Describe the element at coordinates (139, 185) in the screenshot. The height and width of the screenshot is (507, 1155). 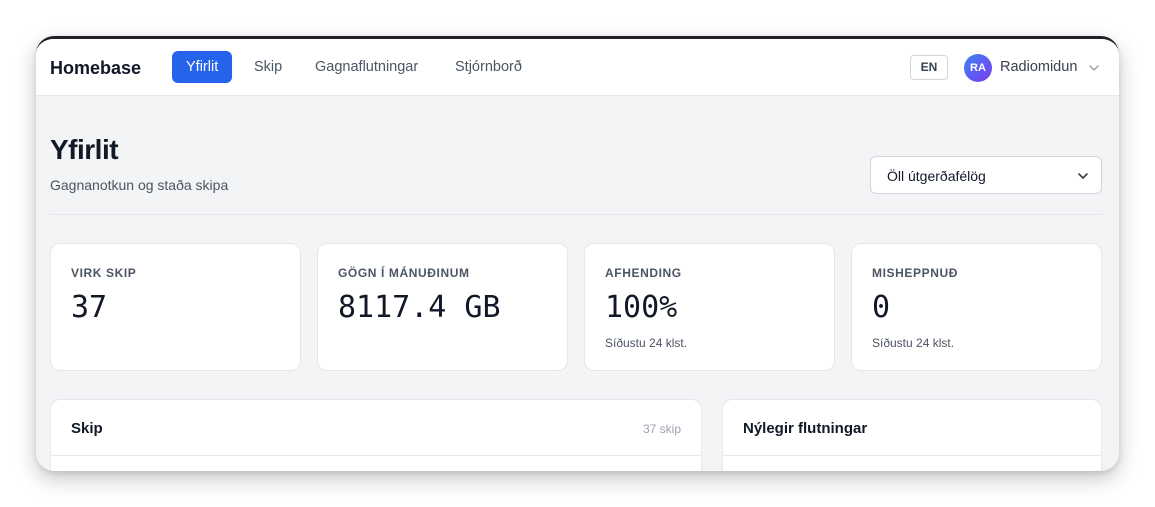
I see `page-subtitle: Gagnanotkun og staða skipa` at that location.